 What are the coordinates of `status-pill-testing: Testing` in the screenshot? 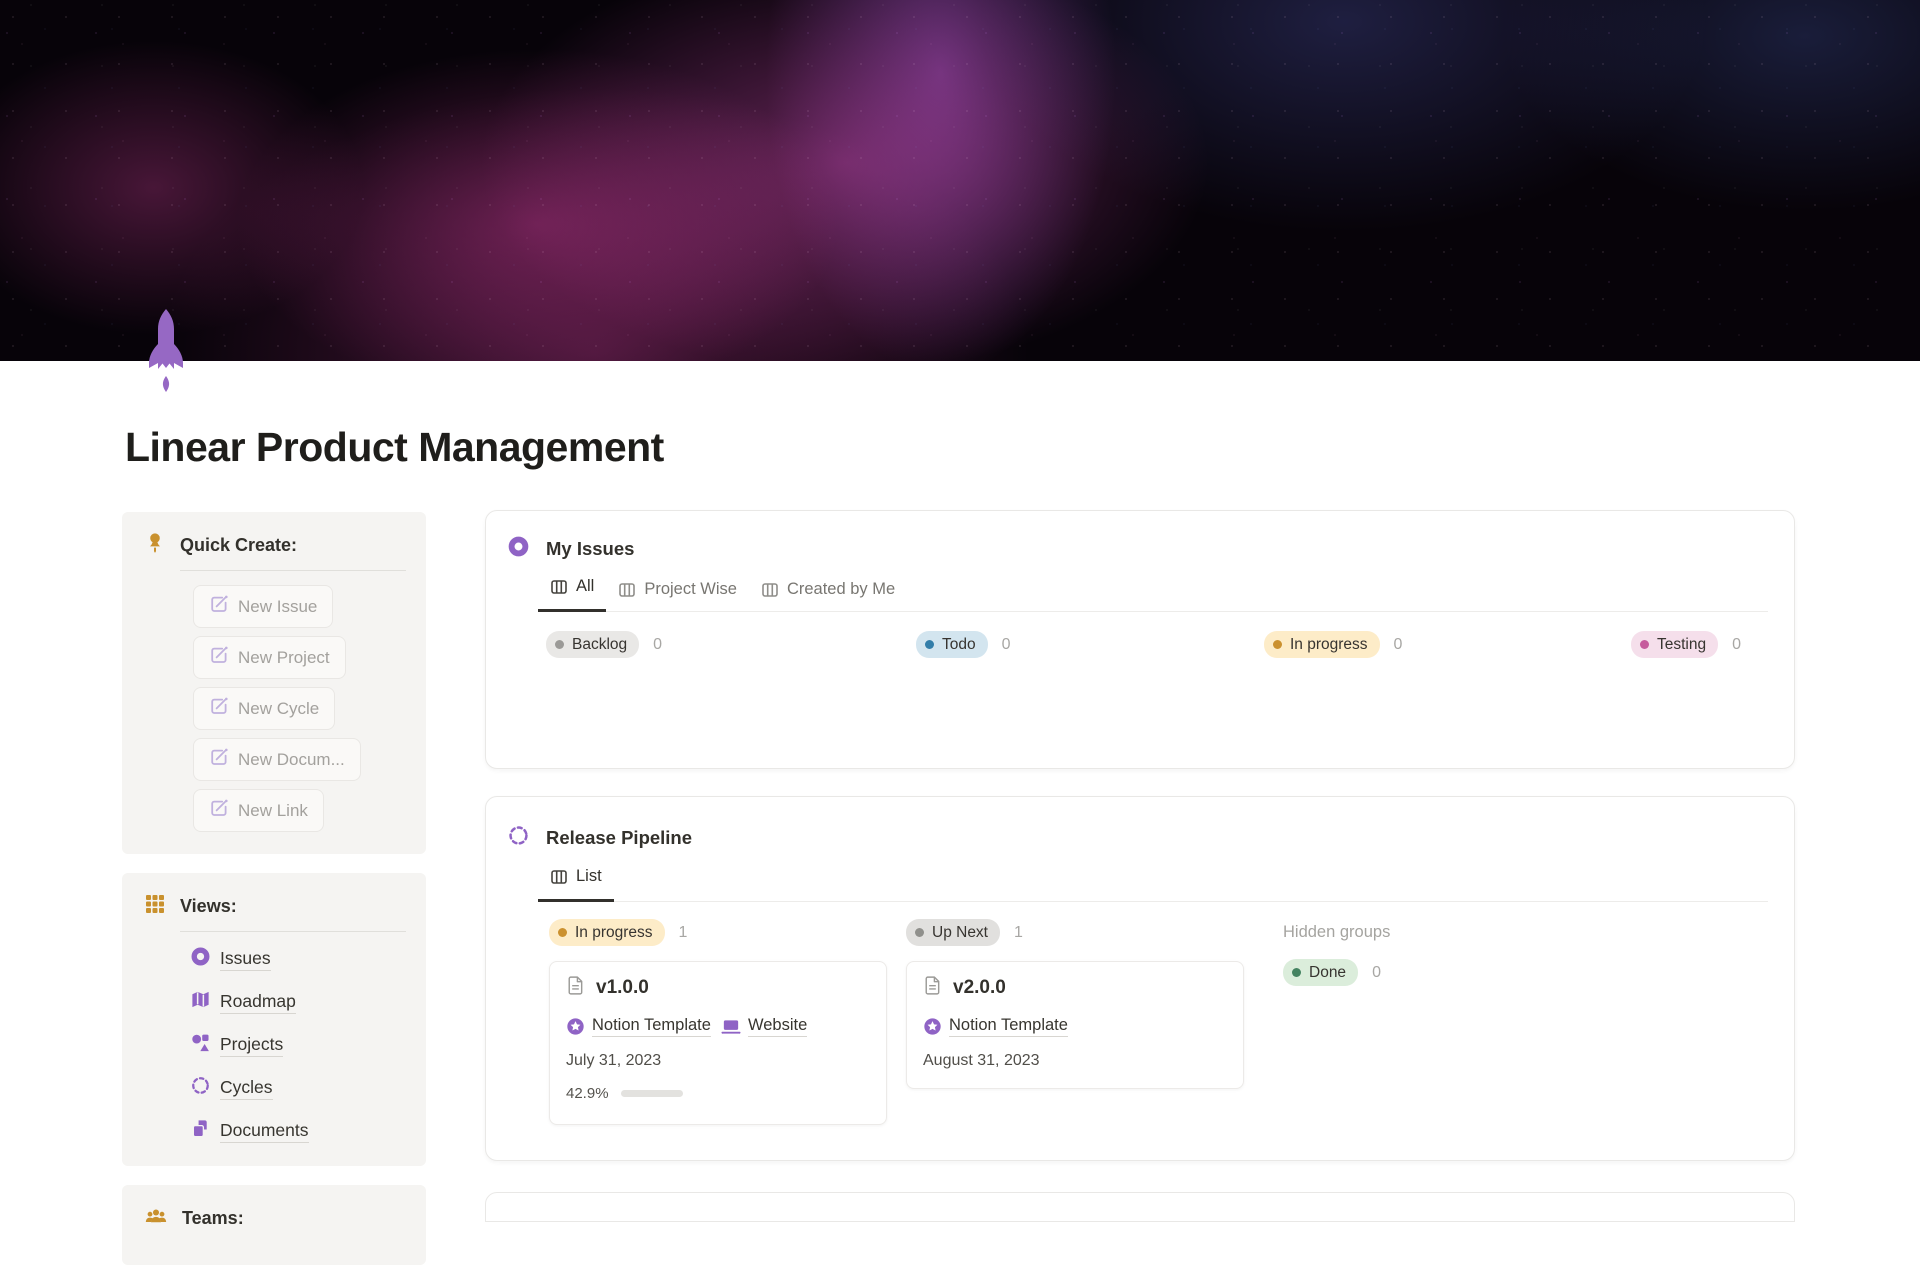 It's located at (1675, 644).